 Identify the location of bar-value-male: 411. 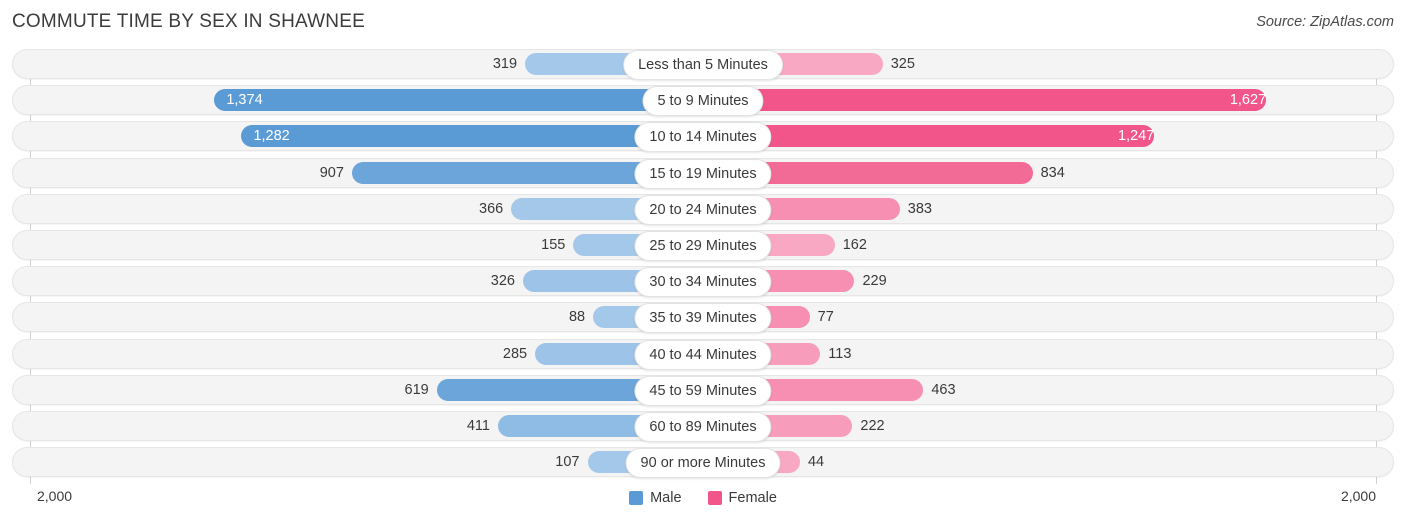
(478, 425).